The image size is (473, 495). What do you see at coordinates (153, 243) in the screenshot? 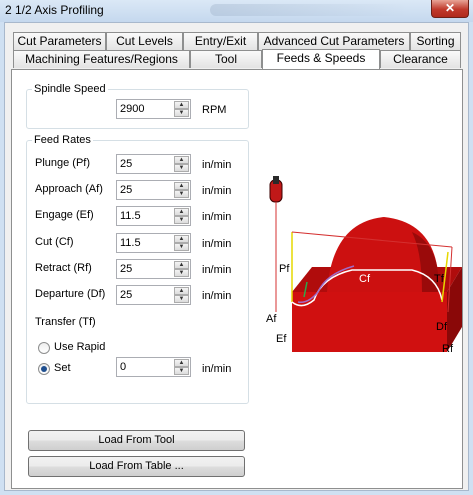
I see `cut-feed-input: 11.5 ▲ ▼` at bounding box center [153, 243].